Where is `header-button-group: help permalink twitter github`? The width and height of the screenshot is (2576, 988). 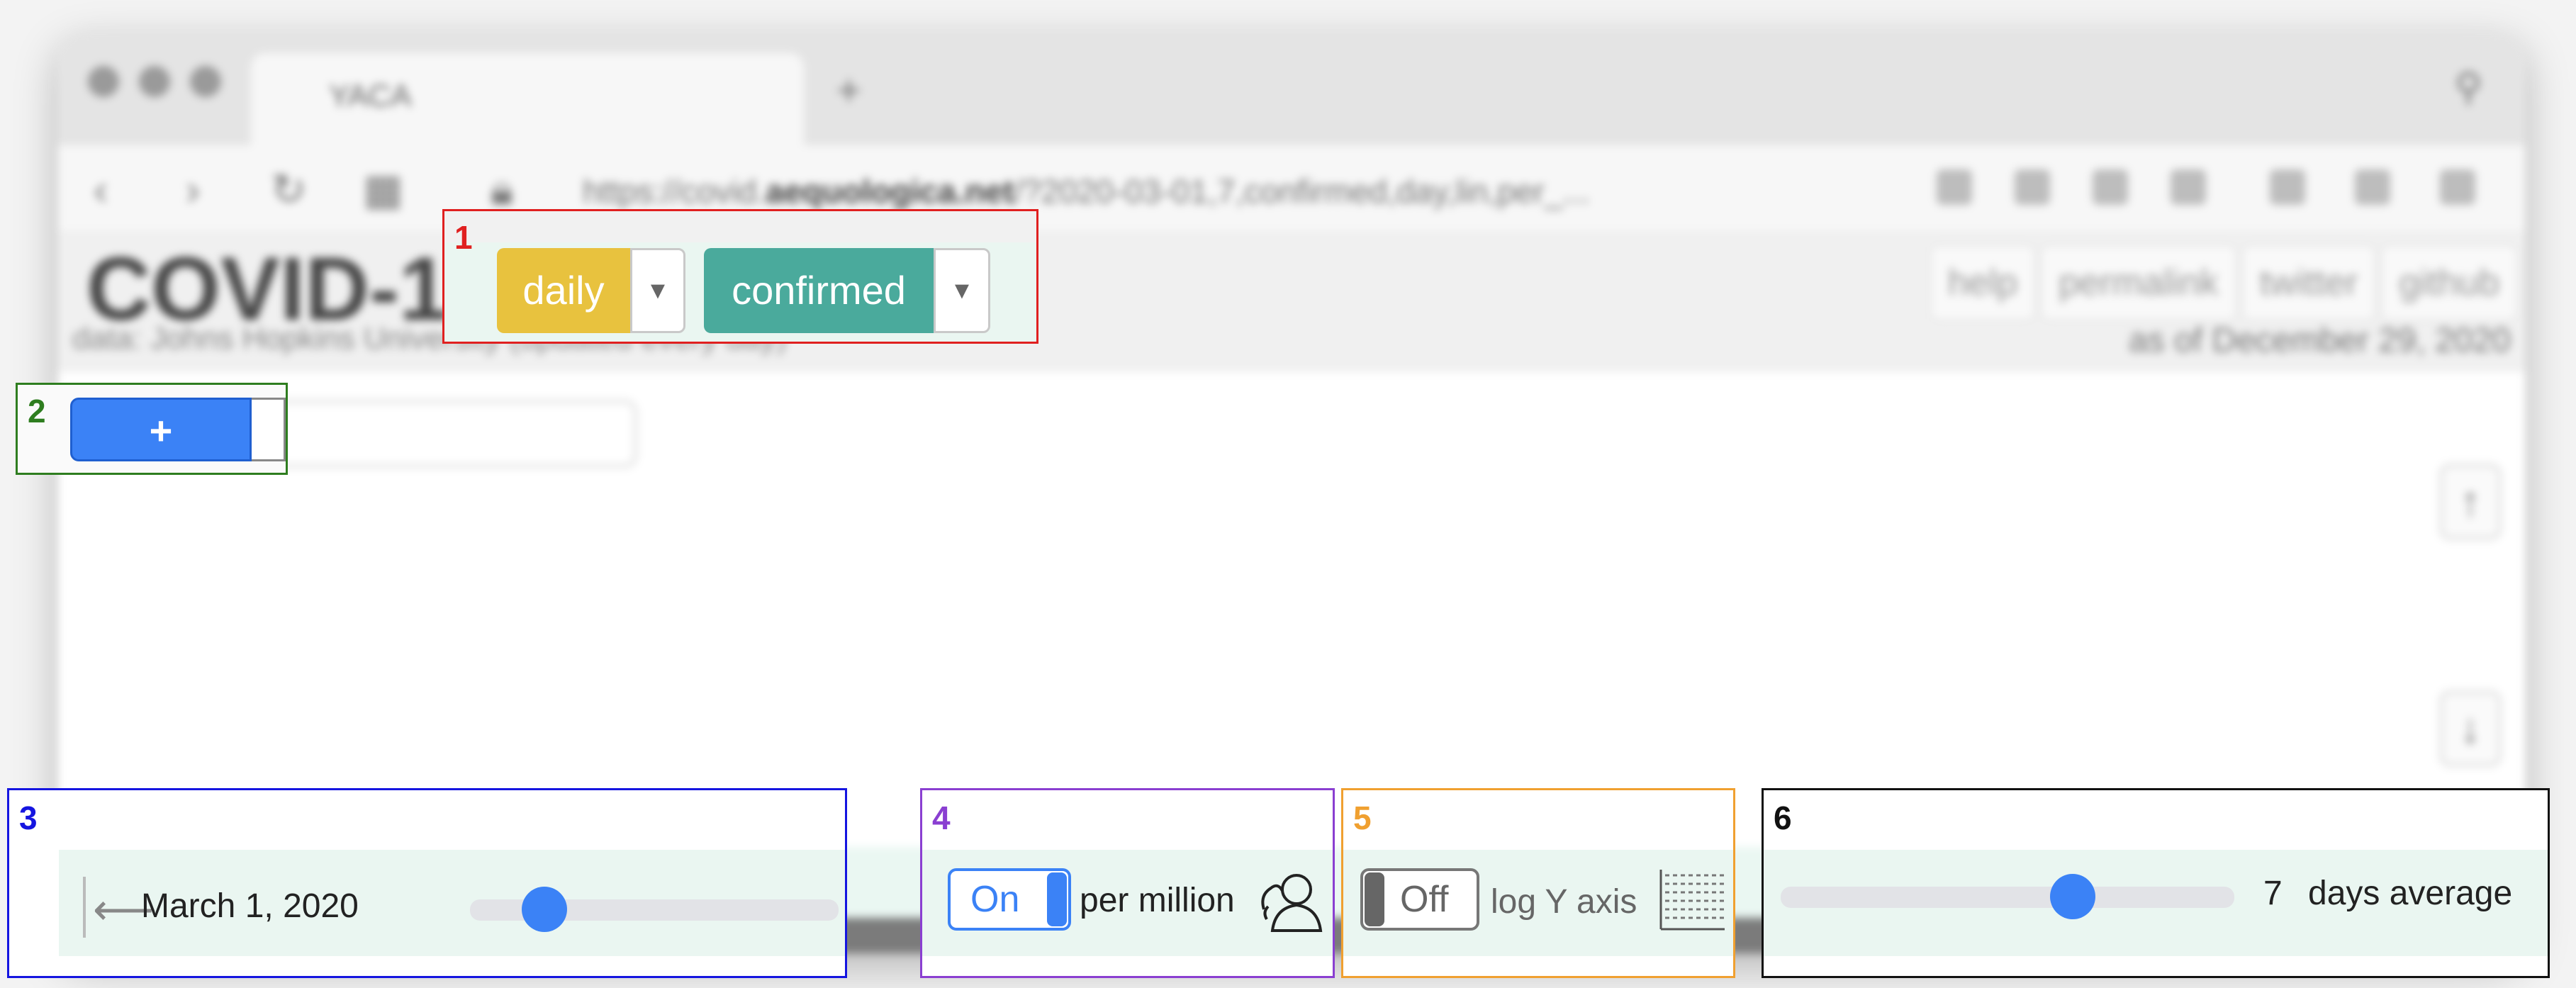
header-button-group: help permalink twitter github is located at coordinates (2224, 283).